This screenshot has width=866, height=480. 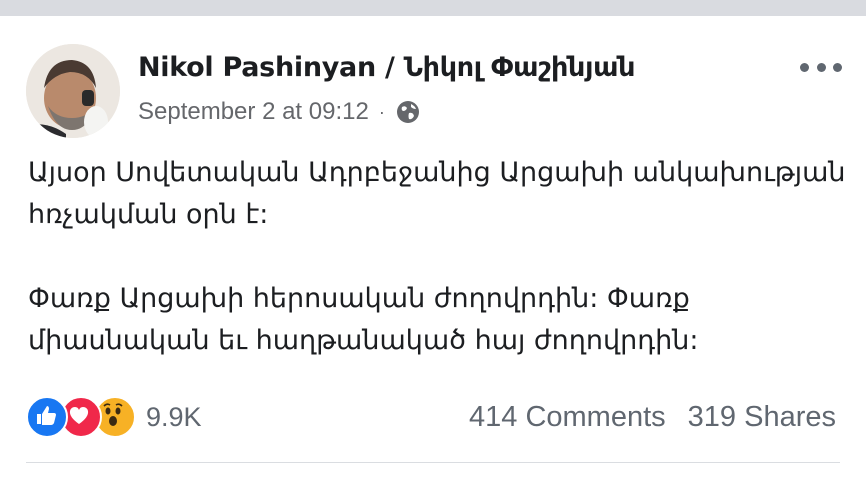 I want to click on author-name: Nikol Pashinyan / Նիկոլ Փաշինյան, so click(x=387, y=67).